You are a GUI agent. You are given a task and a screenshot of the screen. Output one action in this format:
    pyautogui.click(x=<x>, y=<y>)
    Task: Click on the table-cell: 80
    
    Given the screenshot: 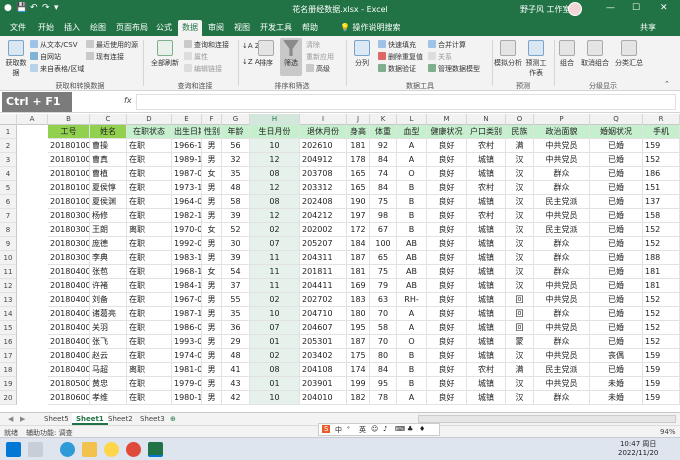 What is the action you would take?
    pyautogui.click(x=383, y=356)
    